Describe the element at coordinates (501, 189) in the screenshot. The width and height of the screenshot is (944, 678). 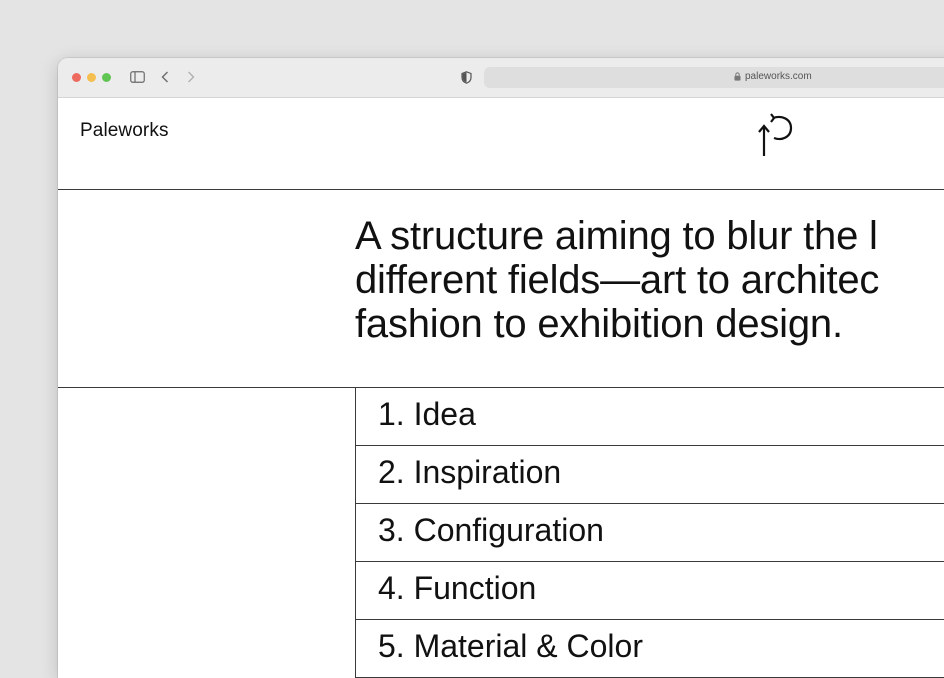
I see `header-divider` at that location.